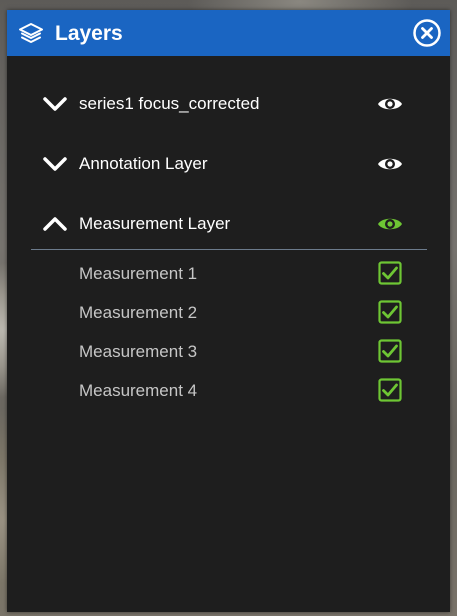  I want to click on panel-header: Layers, so click(228, 33).